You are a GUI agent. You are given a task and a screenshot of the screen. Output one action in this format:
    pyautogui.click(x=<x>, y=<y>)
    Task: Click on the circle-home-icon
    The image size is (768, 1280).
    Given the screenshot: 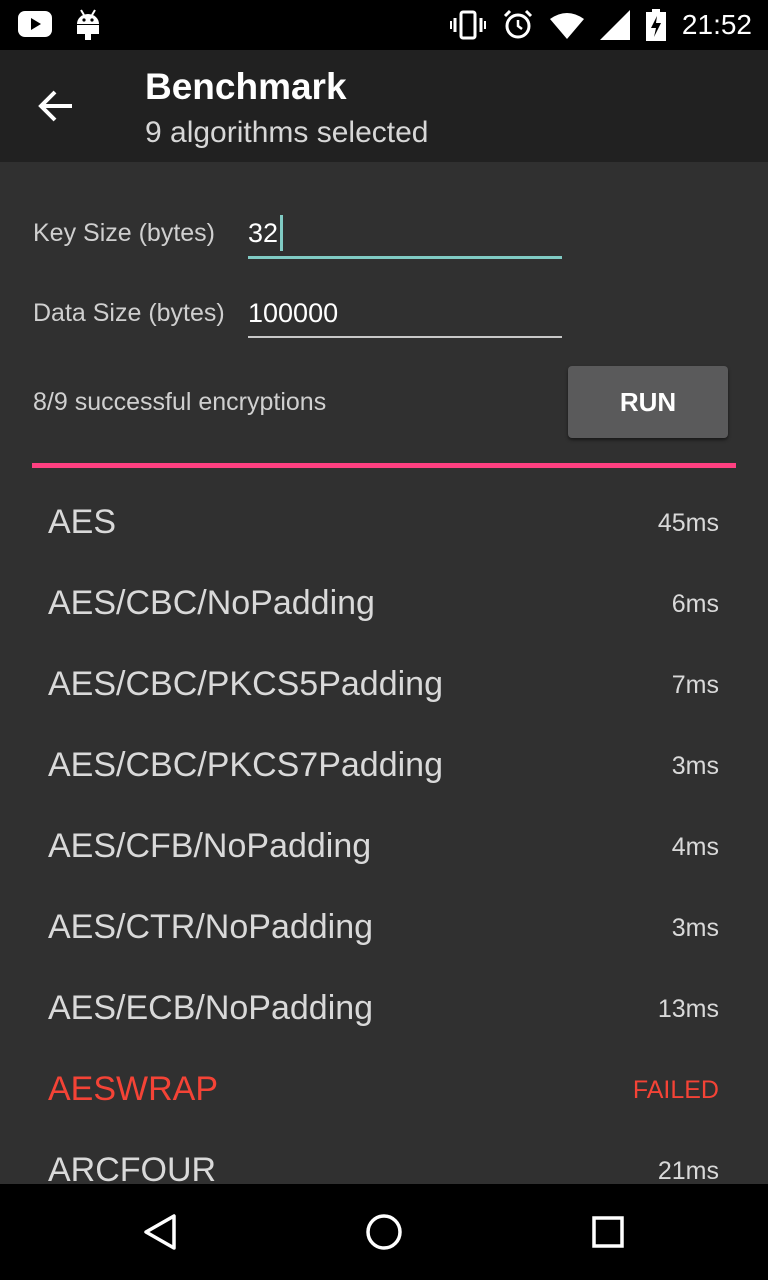 What is the action you would take?
    pyautogui.click(x=384, y=1232)
    